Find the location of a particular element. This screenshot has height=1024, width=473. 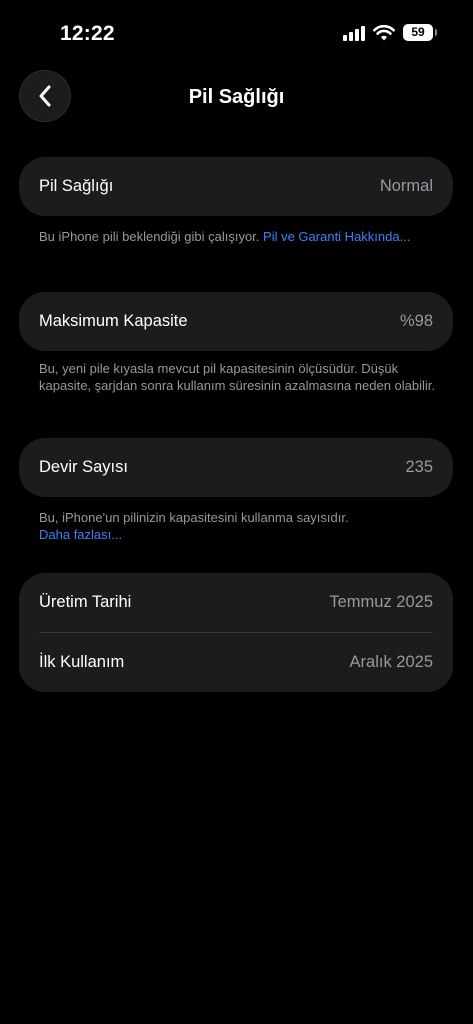

cycle-count-row: Devir Sayısı 235 is located at coordinates (236, 467).